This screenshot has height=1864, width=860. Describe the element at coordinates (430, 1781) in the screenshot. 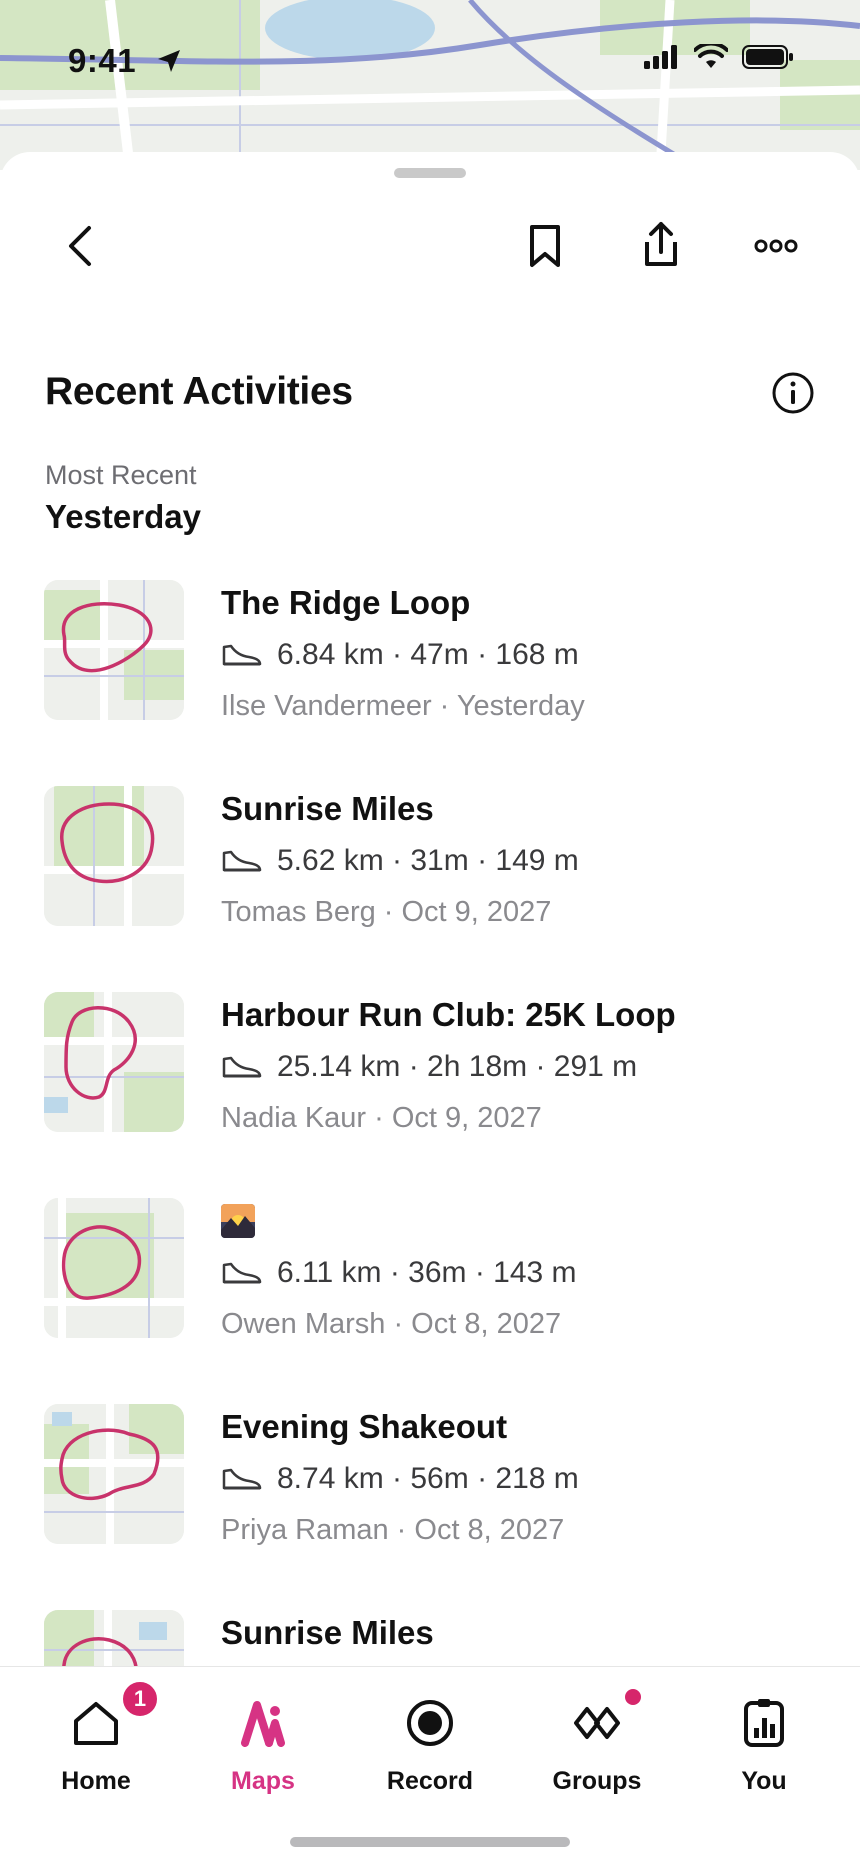

I see `tab-label: Record` at that location.